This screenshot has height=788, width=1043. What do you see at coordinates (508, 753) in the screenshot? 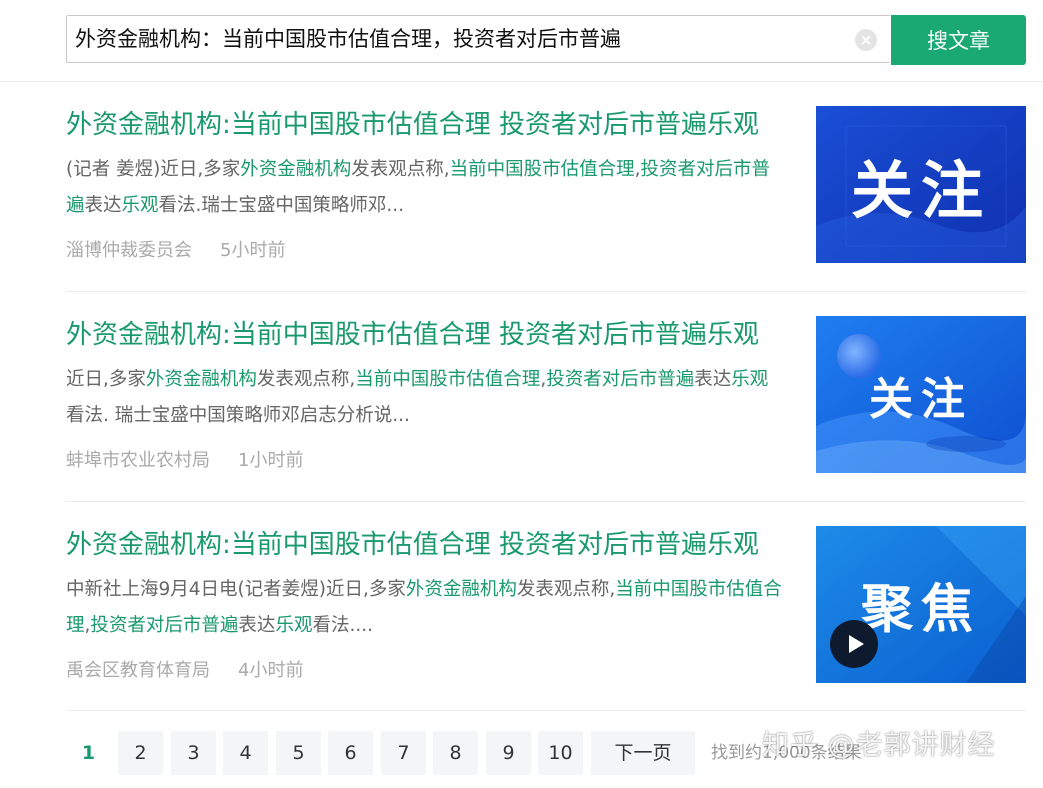
I see `page-9-button: 9` at bounding box center [508, 753].